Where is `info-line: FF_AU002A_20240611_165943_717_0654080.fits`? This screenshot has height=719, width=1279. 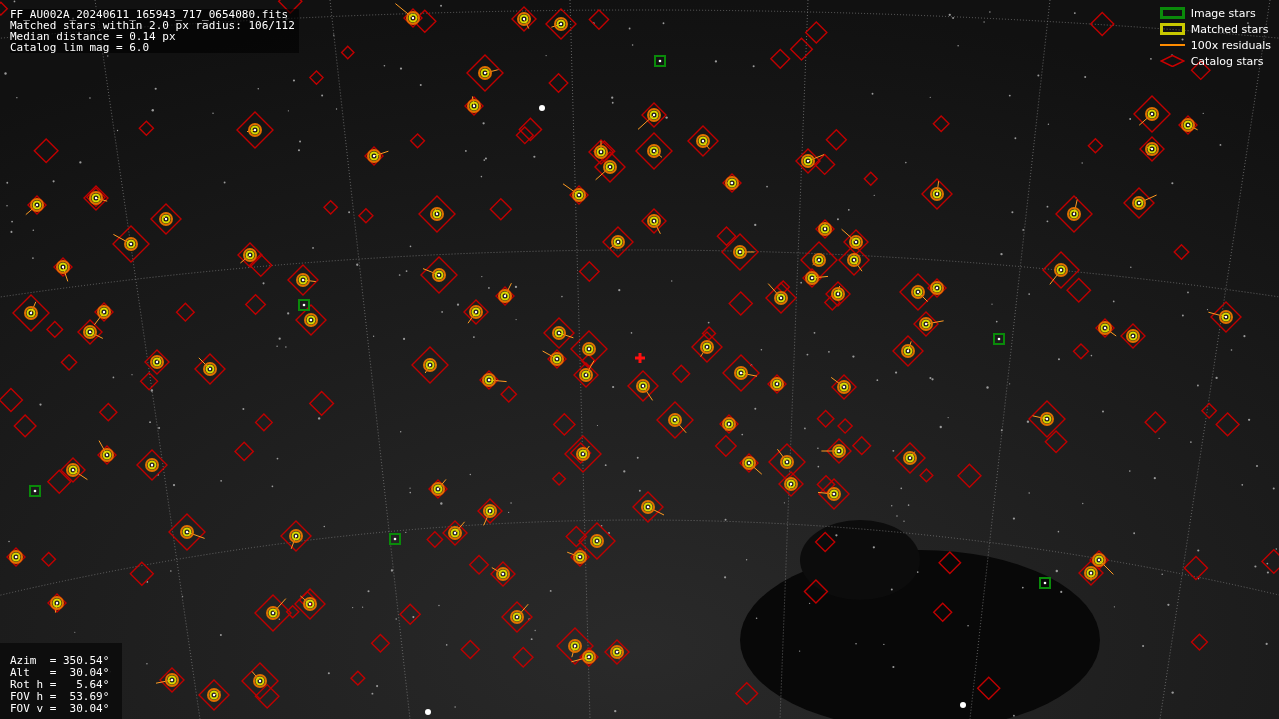
info-line: FF_AU002A_20240611_165943_717_0654080.fits is located at coordinates (150, 14).